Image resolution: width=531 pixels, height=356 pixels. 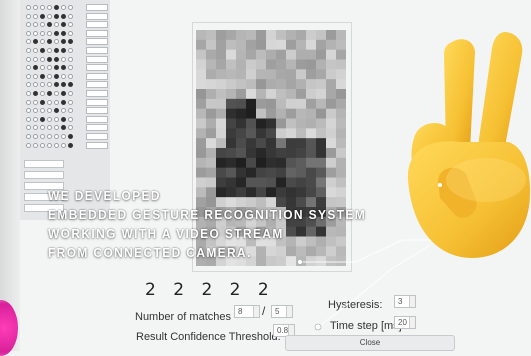 I want to click on overlay-line-4: FROM CONNECTED CAMERA., so click(x=150, y=252).